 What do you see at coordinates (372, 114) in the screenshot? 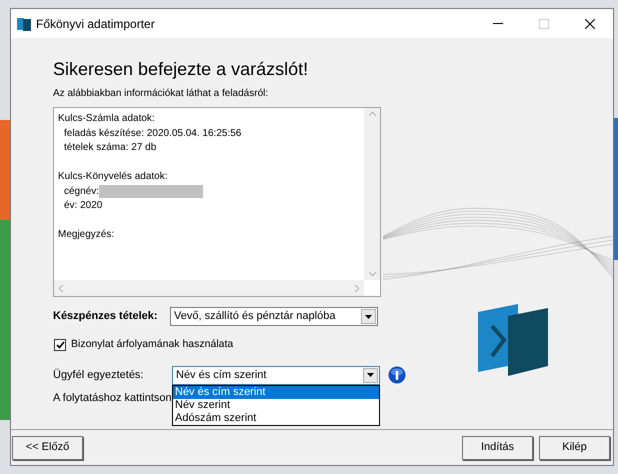
I see `scroll-up-icon` at bounding box center [372, 114].